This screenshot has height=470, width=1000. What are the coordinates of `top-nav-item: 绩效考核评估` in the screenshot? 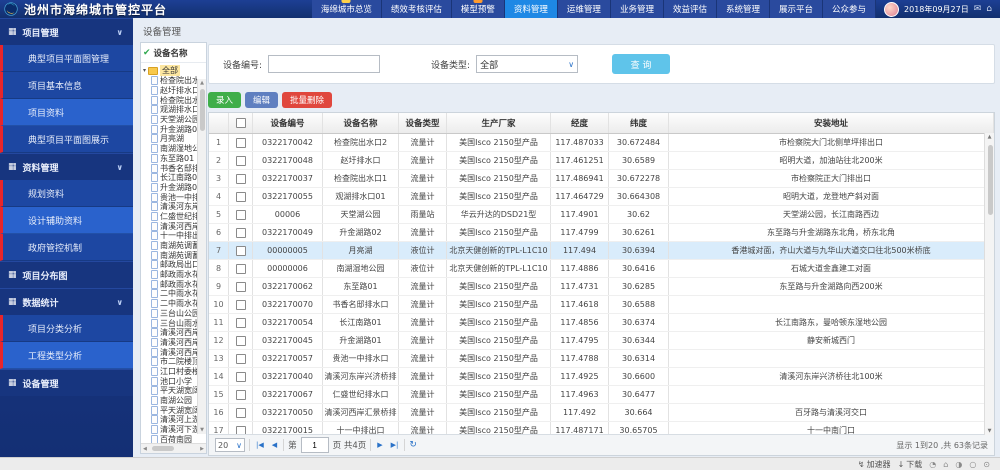 It's located at (416, 9).